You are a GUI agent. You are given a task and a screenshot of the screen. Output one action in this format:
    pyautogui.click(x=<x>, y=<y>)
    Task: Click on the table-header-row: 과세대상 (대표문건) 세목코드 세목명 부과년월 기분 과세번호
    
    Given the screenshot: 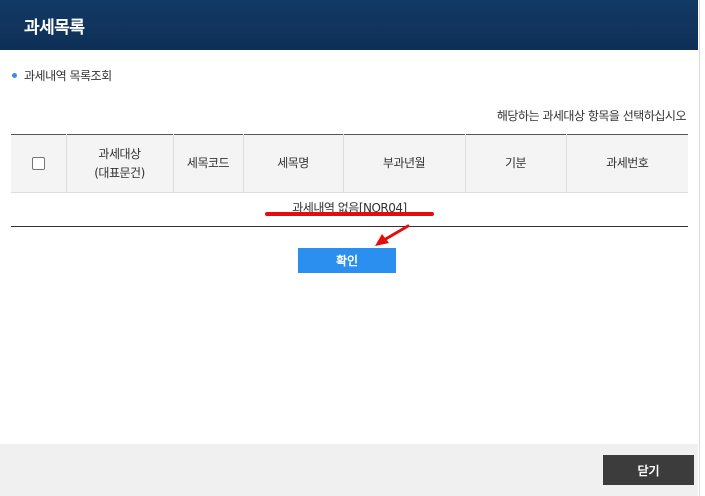 What is the action you would take?
    pyautogui.click(x=349, y=163)
    